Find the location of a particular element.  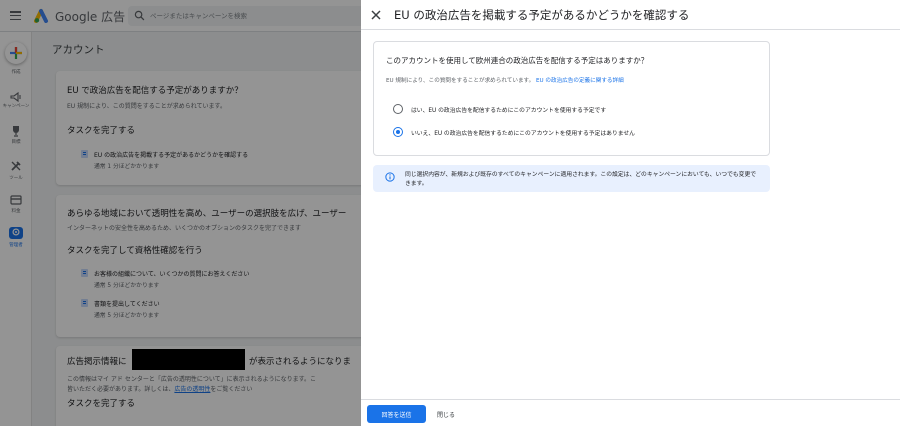

dialog-header: EU の政治広告を掲載する予定があるかどうかを確認する is located at coordinates (630, 15).